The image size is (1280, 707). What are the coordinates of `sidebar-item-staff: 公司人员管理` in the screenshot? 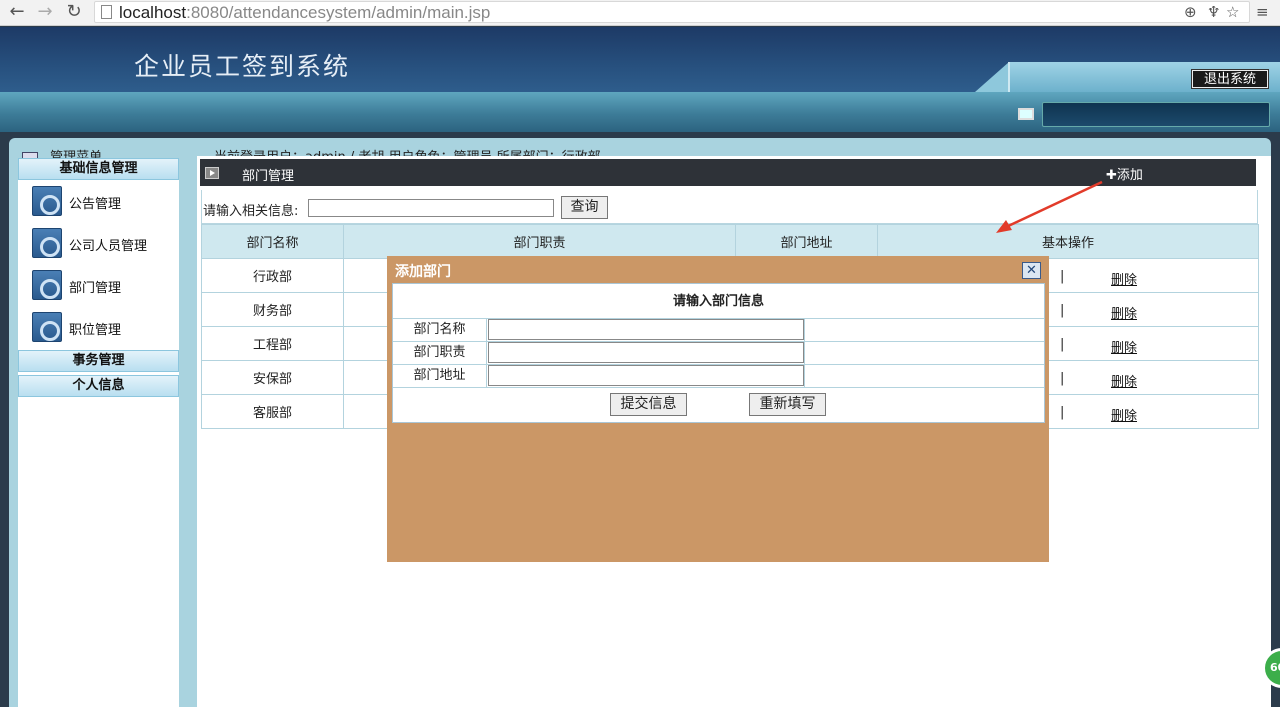 It's located at (104, 245).